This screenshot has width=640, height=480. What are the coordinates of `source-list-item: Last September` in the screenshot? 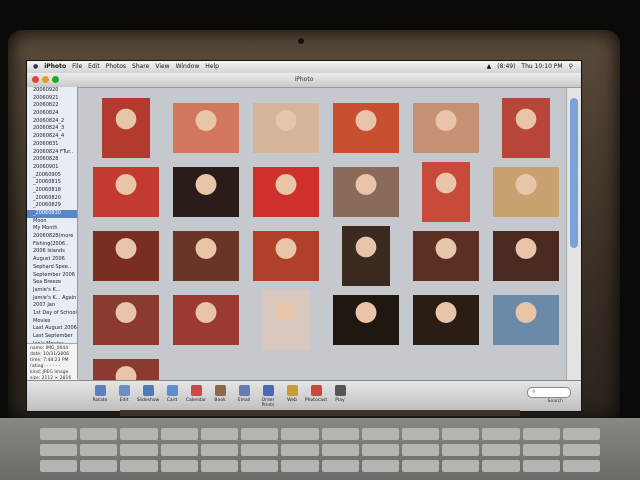 It's located at (52, 337).